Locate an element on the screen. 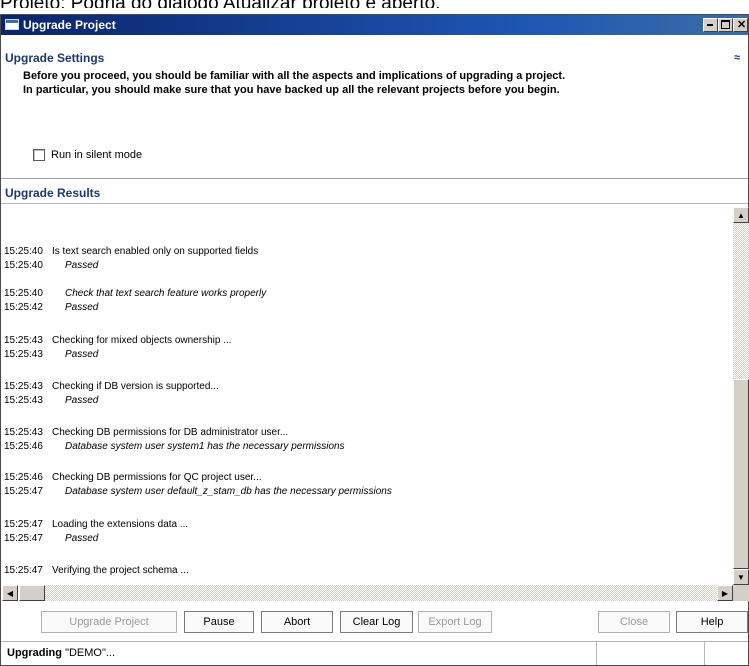  vertical-scrollbar: ▲ ▼ is located at coordinates (741, 396).